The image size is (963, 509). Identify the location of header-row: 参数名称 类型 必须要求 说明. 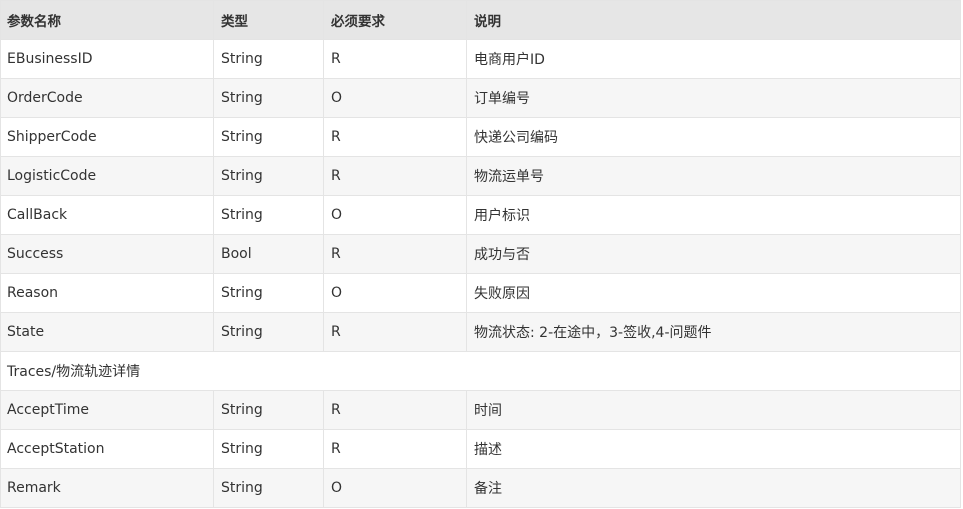
(480, 20).